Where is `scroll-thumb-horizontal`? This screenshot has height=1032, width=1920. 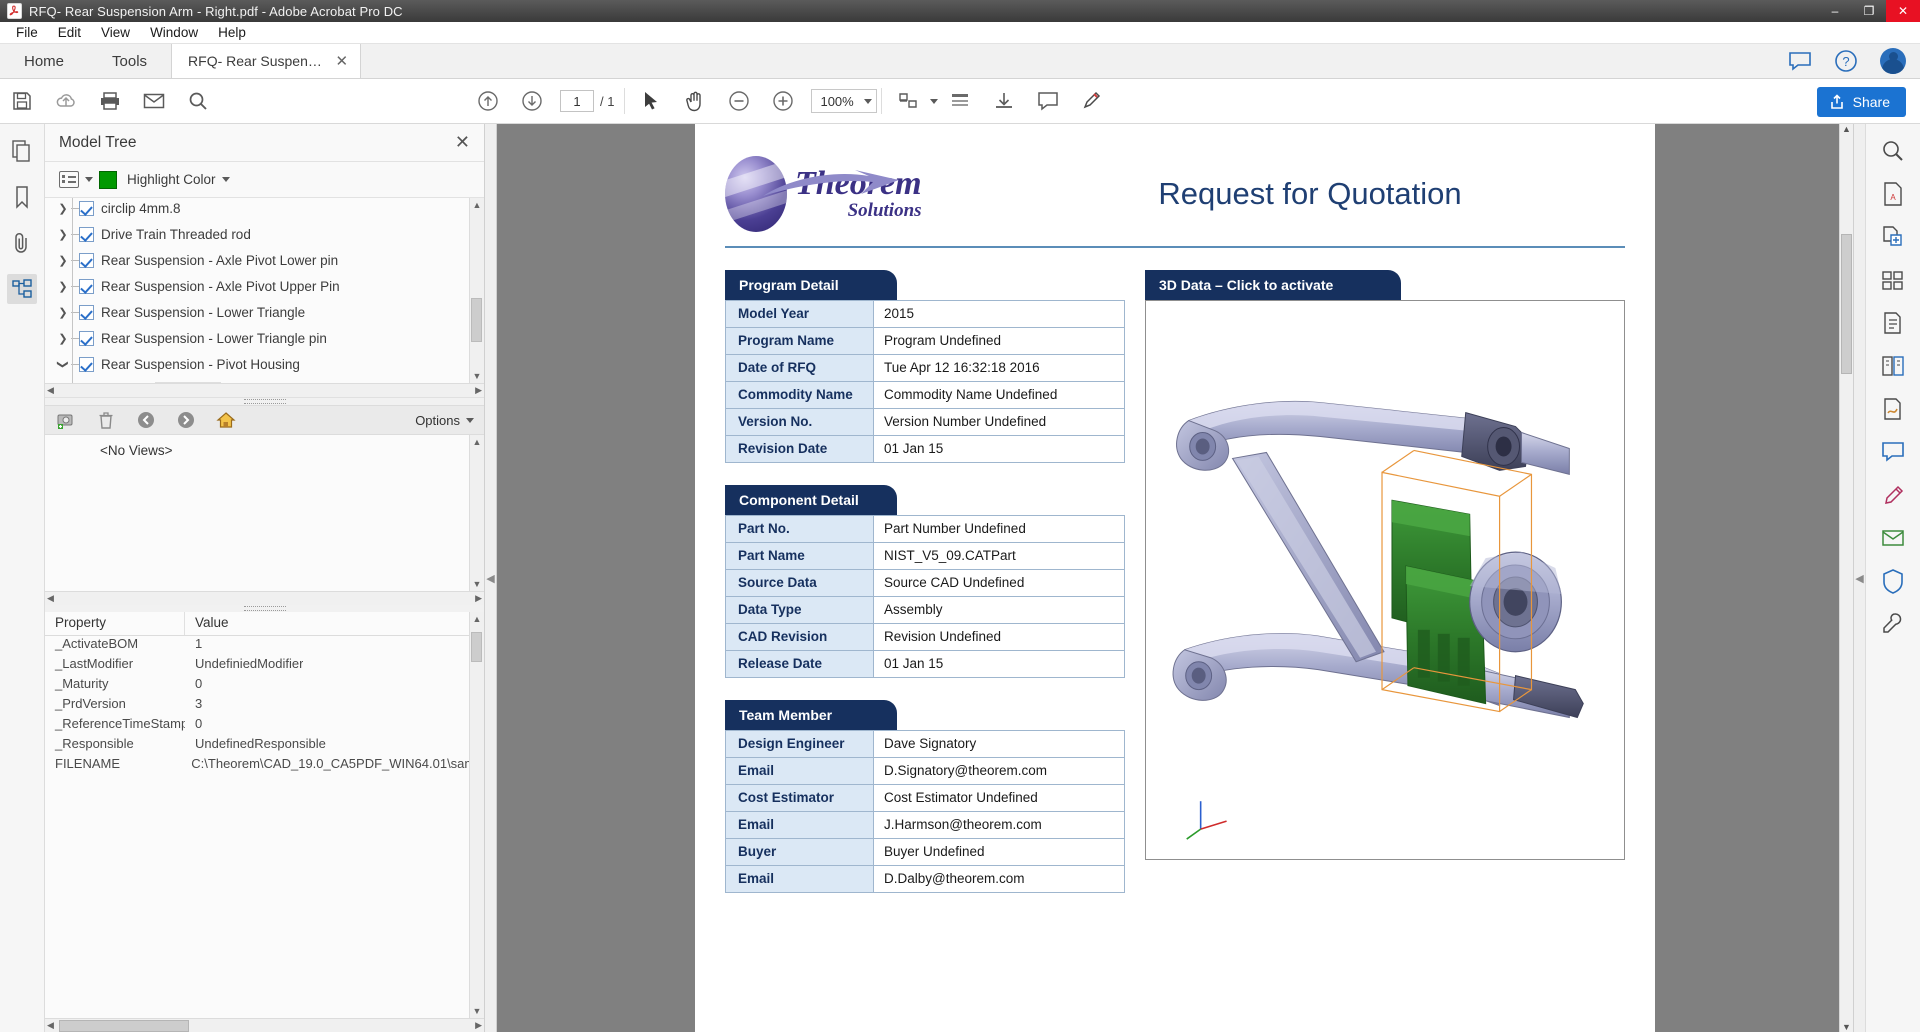
scroll-thumb-horizontal is located at coordinates (124, 1025).